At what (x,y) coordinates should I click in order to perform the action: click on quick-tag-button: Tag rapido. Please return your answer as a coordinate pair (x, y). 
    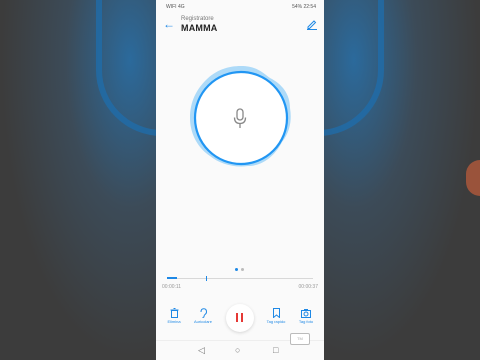
    Looking at the image, I should click on (276, 316).